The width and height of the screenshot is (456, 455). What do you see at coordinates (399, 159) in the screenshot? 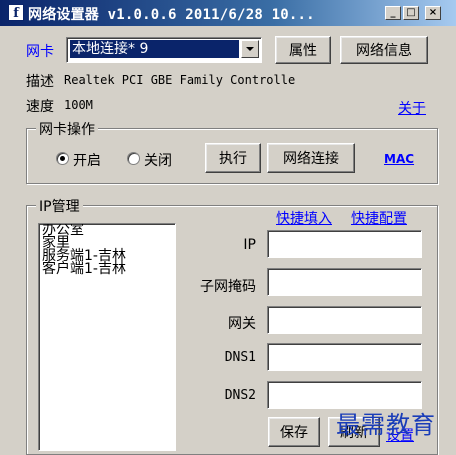
I see `mac-link: MAC` at bounding box center [399, 159].